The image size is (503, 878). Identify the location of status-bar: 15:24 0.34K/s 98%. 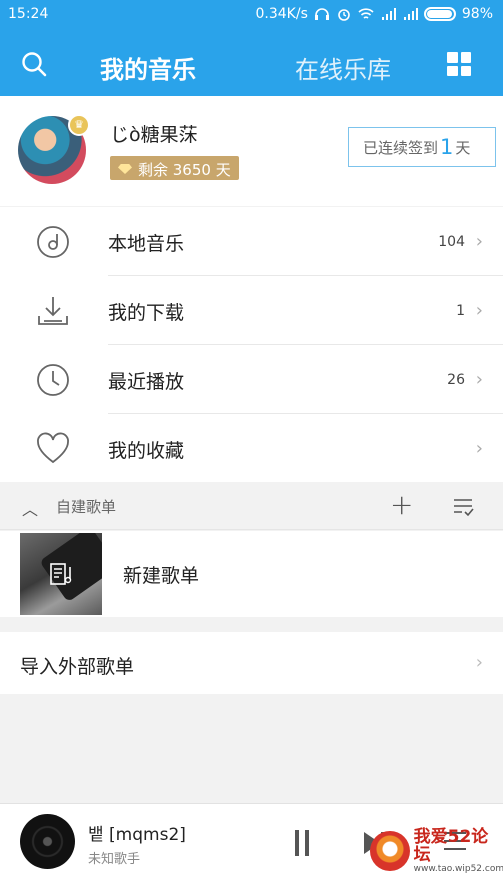
(251, 15).